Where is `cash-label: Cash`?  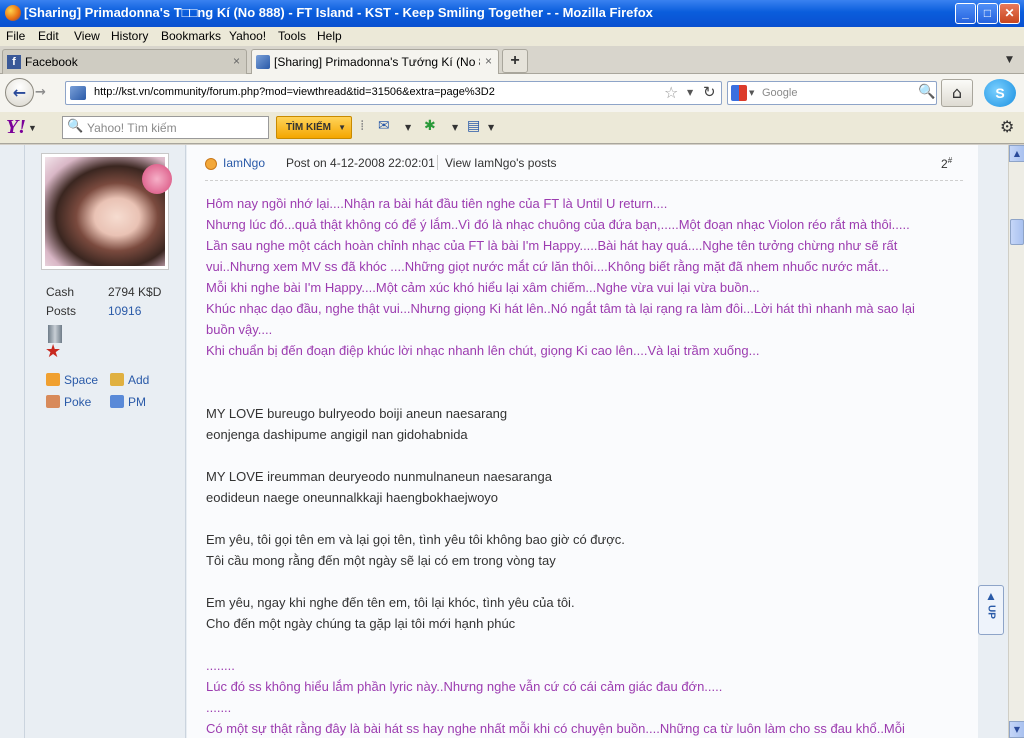 cash-label: Cash is located at coordinates (60, 292).